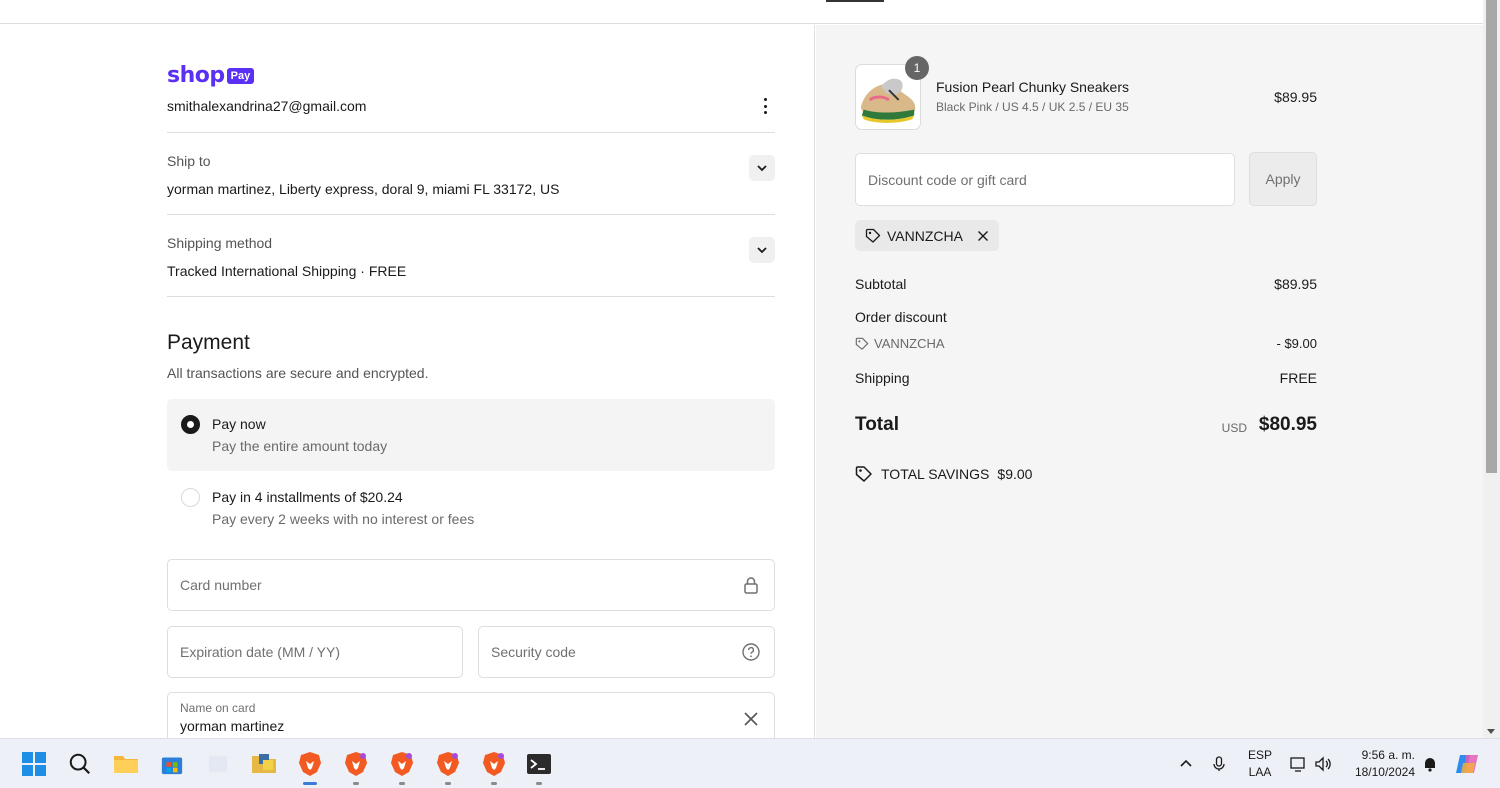 This screenshot has width=1500, height=788. What do you see at coordinates (190, 424) in the screenshot?
I see `pay-now-radio` at bounding box center [190, 424].